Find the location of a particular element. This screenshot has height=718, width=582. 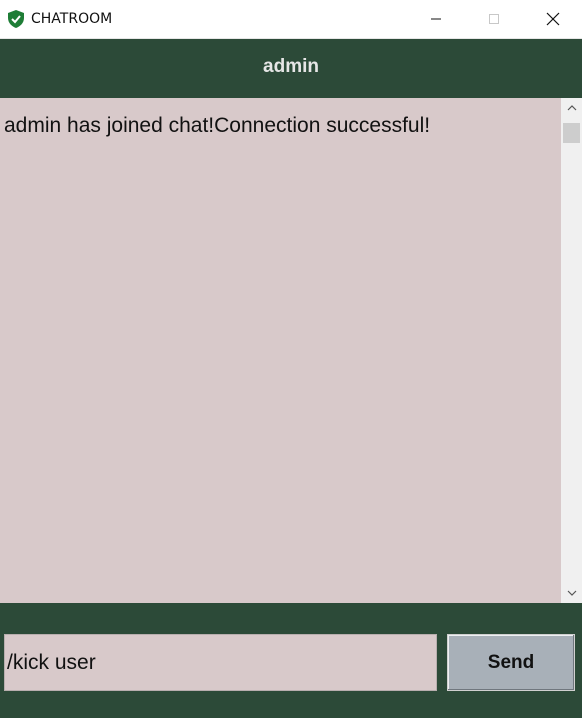

close-icon is located at coordinates (553, 19).